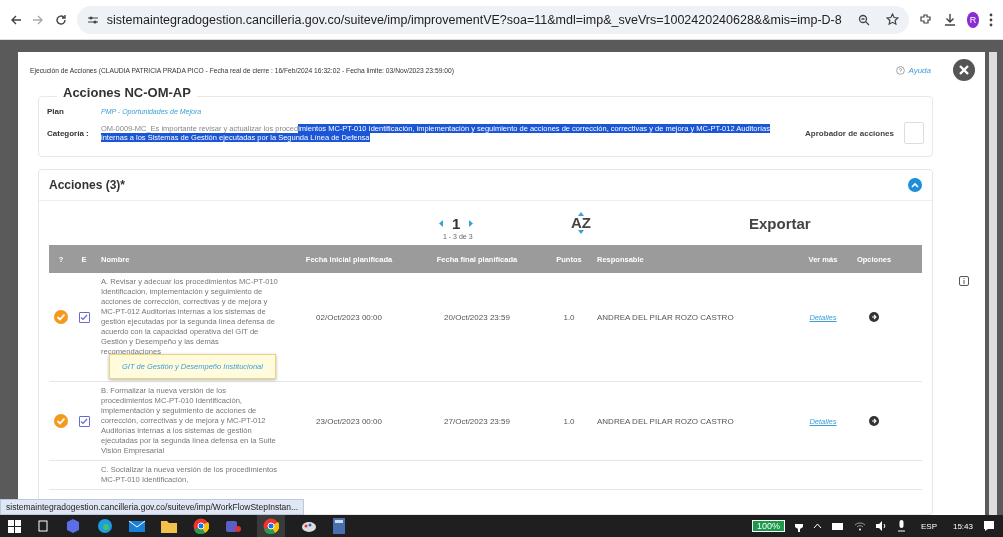 This screenshot has width=1003, height=537. I want to click on table-cell: 20/Oct/2023 23:59, so click(477, 317).